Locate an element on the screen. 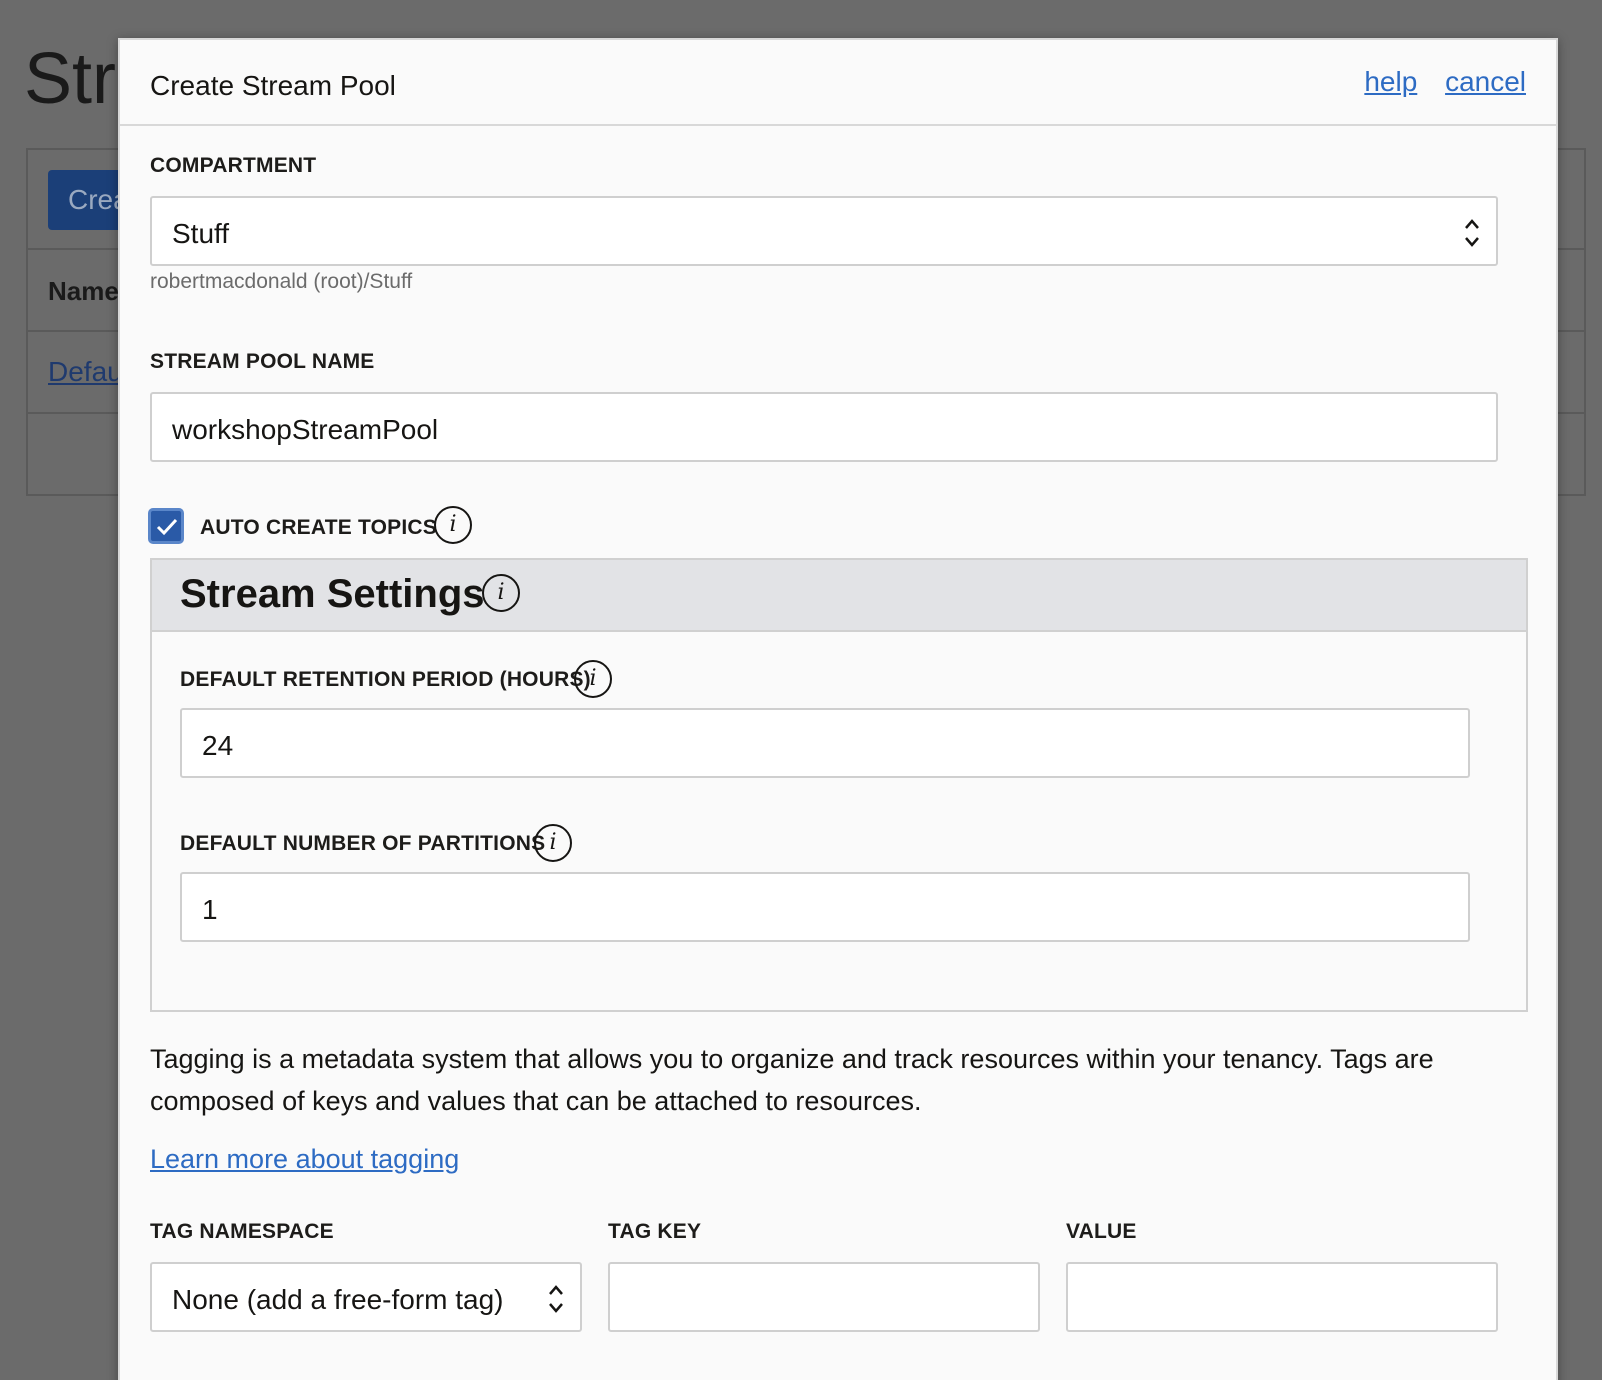 The image size is (1602, 1380). stream-pool-name-label: STREAM POOL NAME is located at coordinates (262, 361).